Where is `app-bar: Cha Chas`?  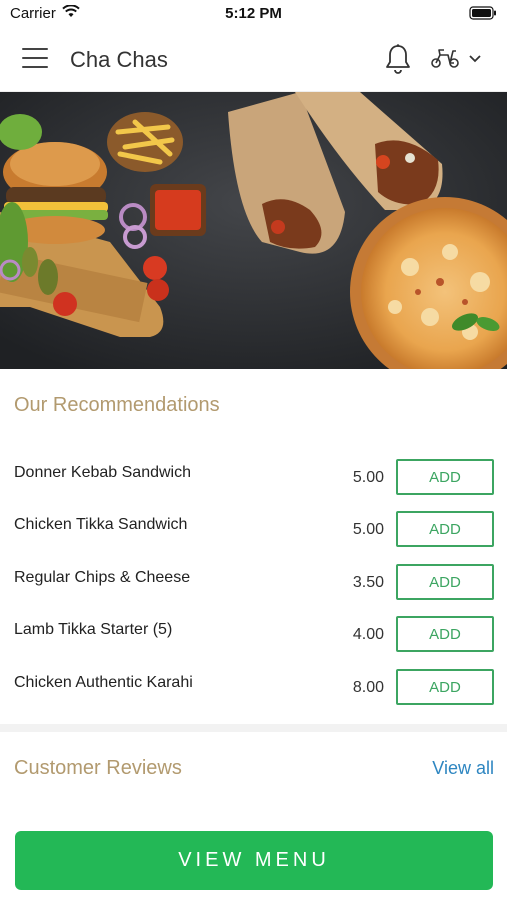 app-bar: Cha Chas is located at coordinates (253, 60).